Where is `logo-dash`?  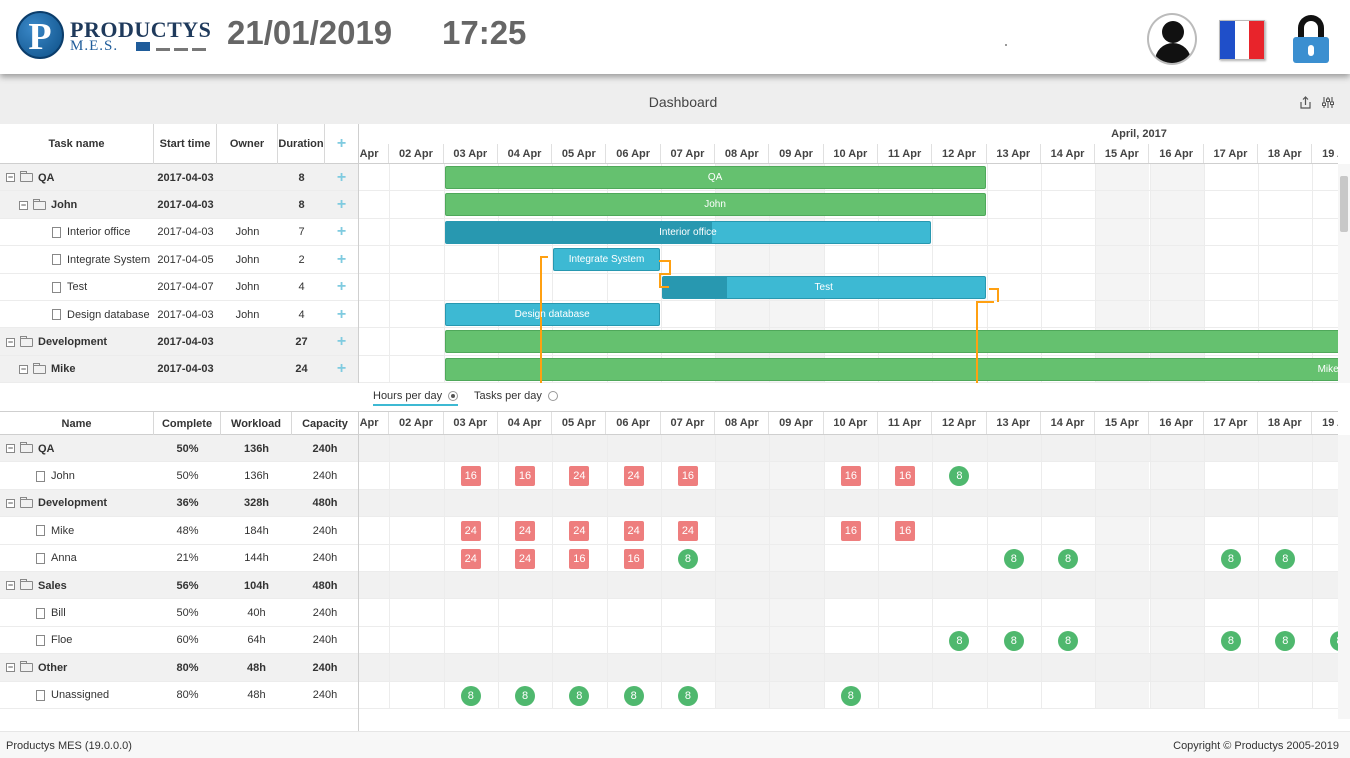 logo-dash is located at coordinates (199, 49).